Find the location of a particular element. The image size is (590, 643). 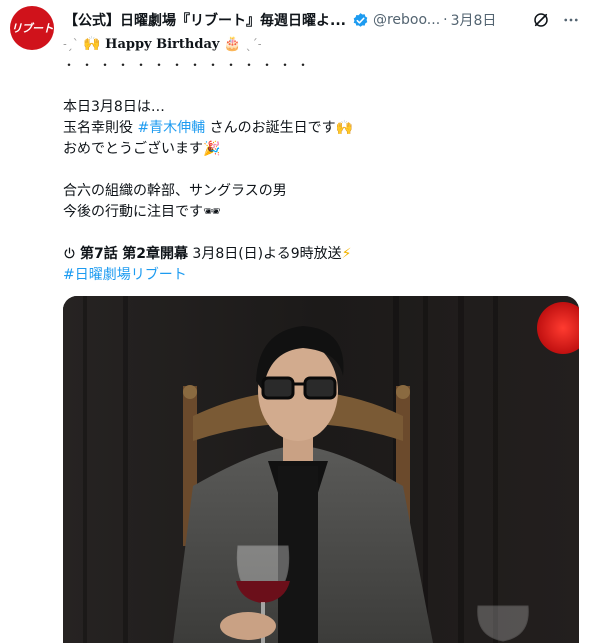

text-line-4: 合六の組織の幹部、サングラスの男 is located at coordinates (175, 191).